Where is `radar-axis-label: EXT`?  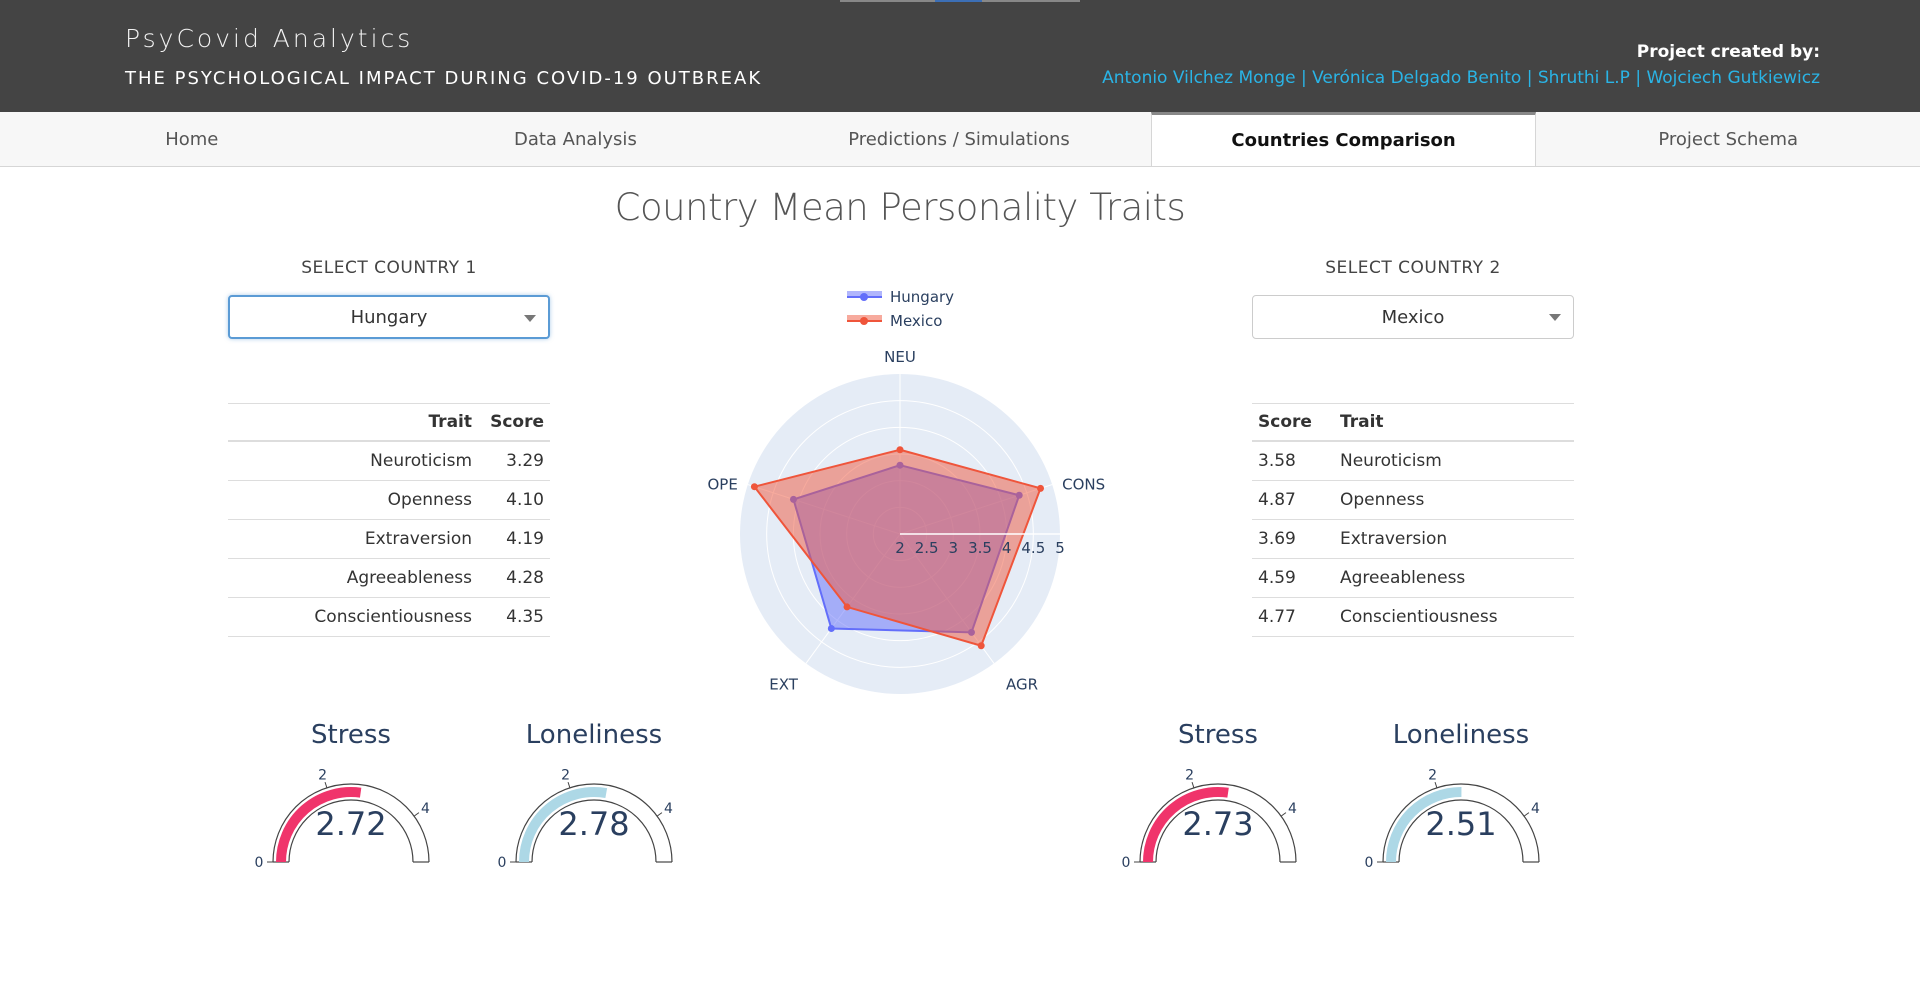
radar-axis-label: EXT is located at coordinates (783, 684).